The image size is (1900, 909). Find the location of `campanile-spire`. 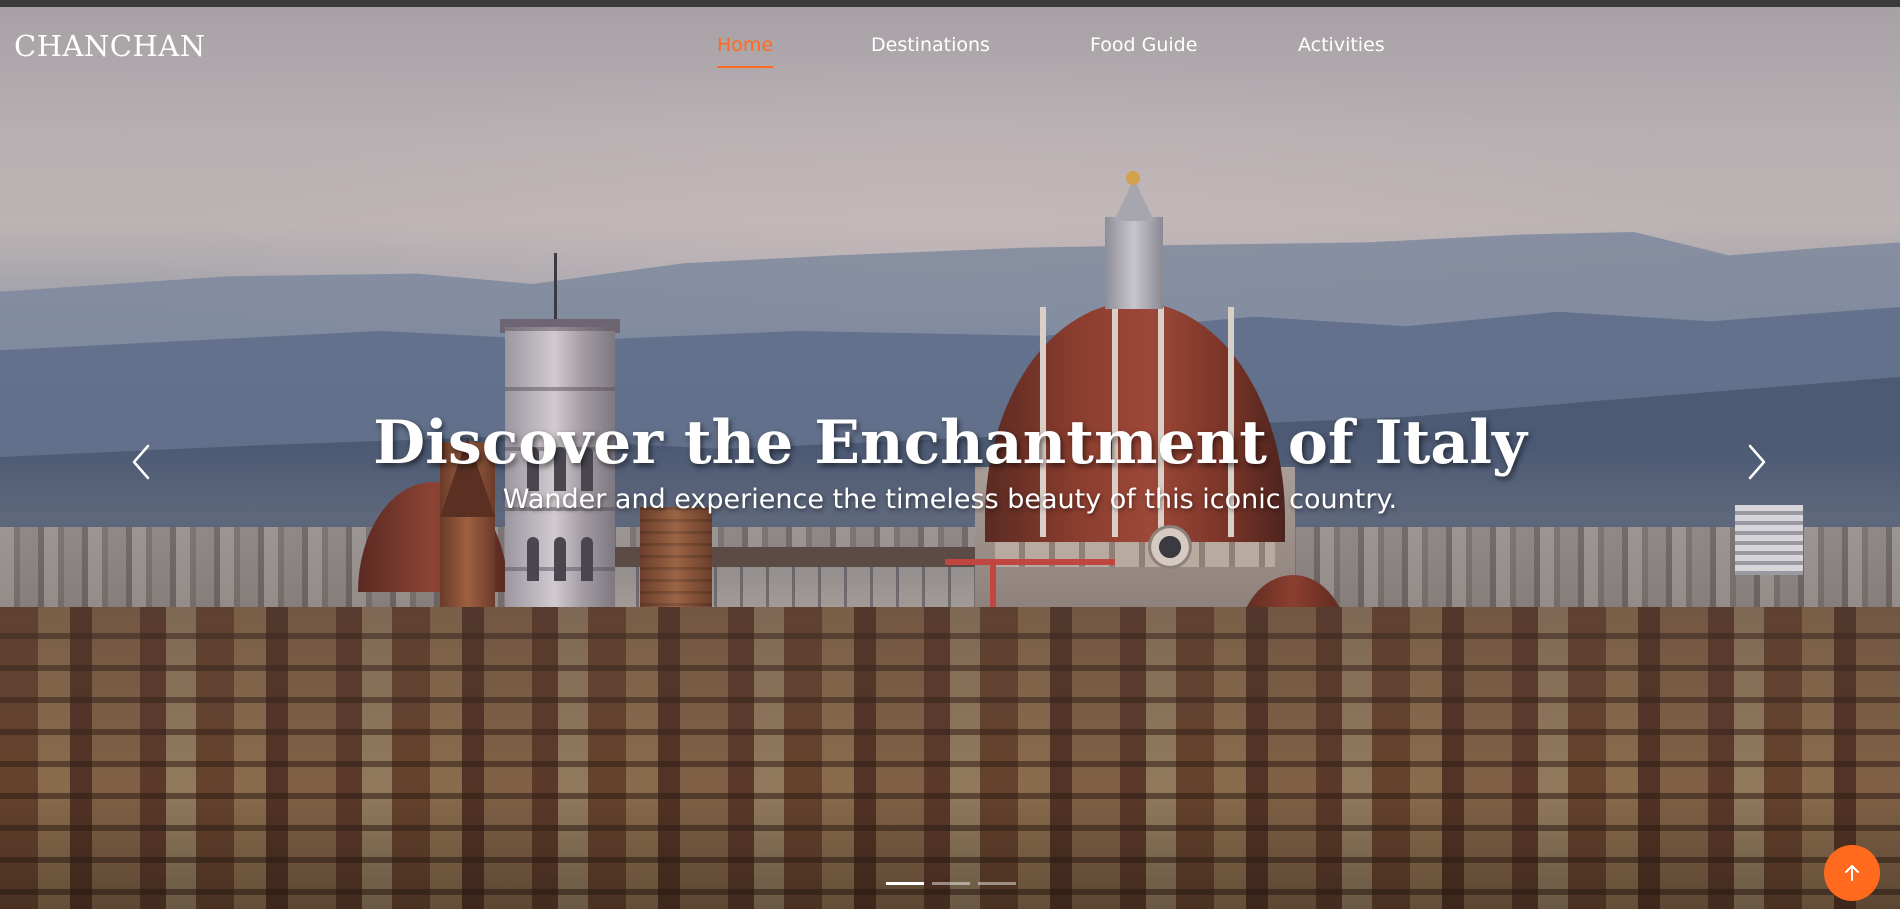

campanile-spire is located at coordinates (555, 291).